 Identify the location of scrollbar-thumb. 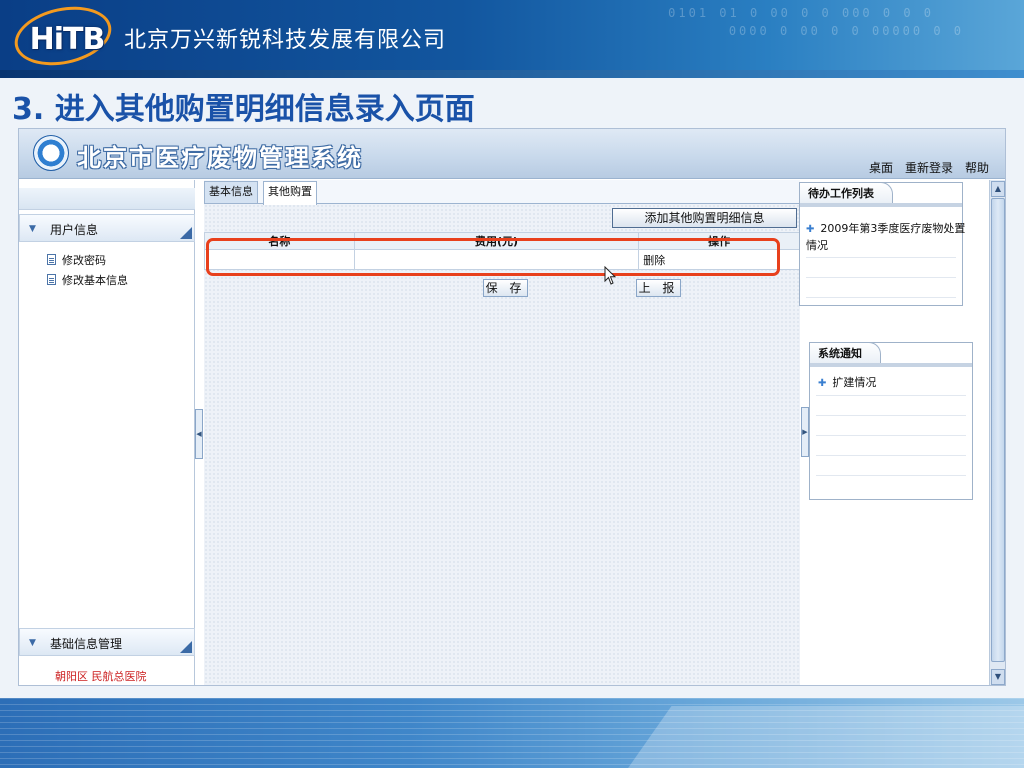
(998, 430).